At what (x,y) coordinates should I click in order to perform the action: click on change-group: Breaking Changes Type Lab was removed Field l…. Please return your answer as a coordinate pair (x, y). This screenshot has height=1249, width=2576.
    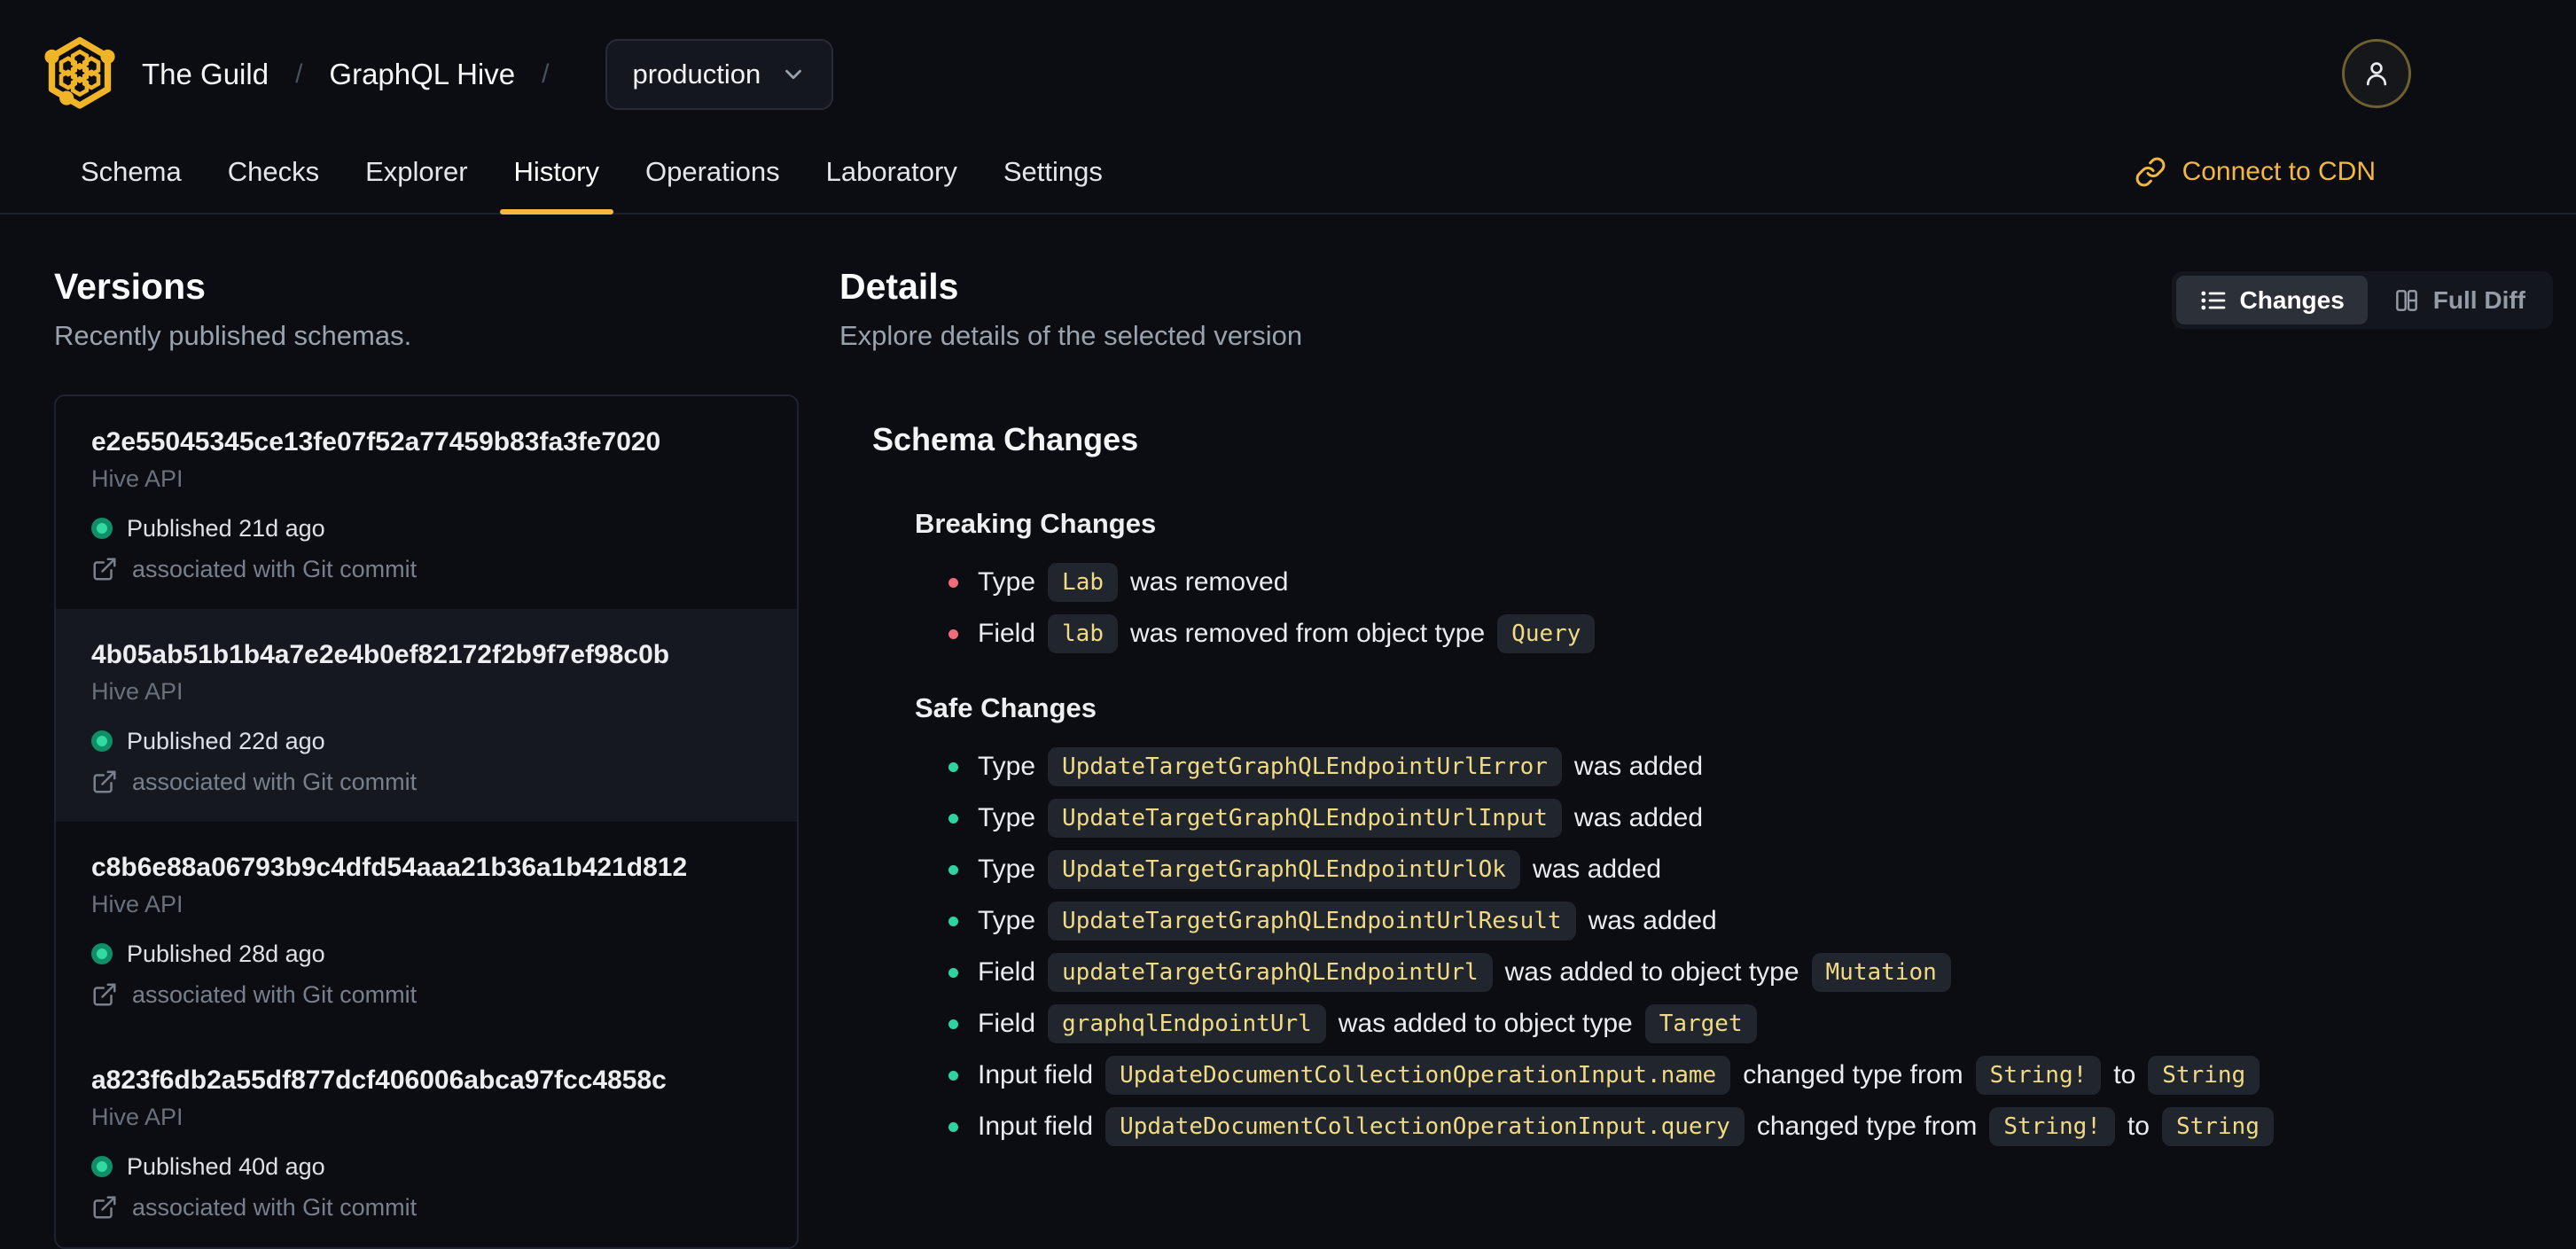
    Looking at the image, I should click on (1734, 581).